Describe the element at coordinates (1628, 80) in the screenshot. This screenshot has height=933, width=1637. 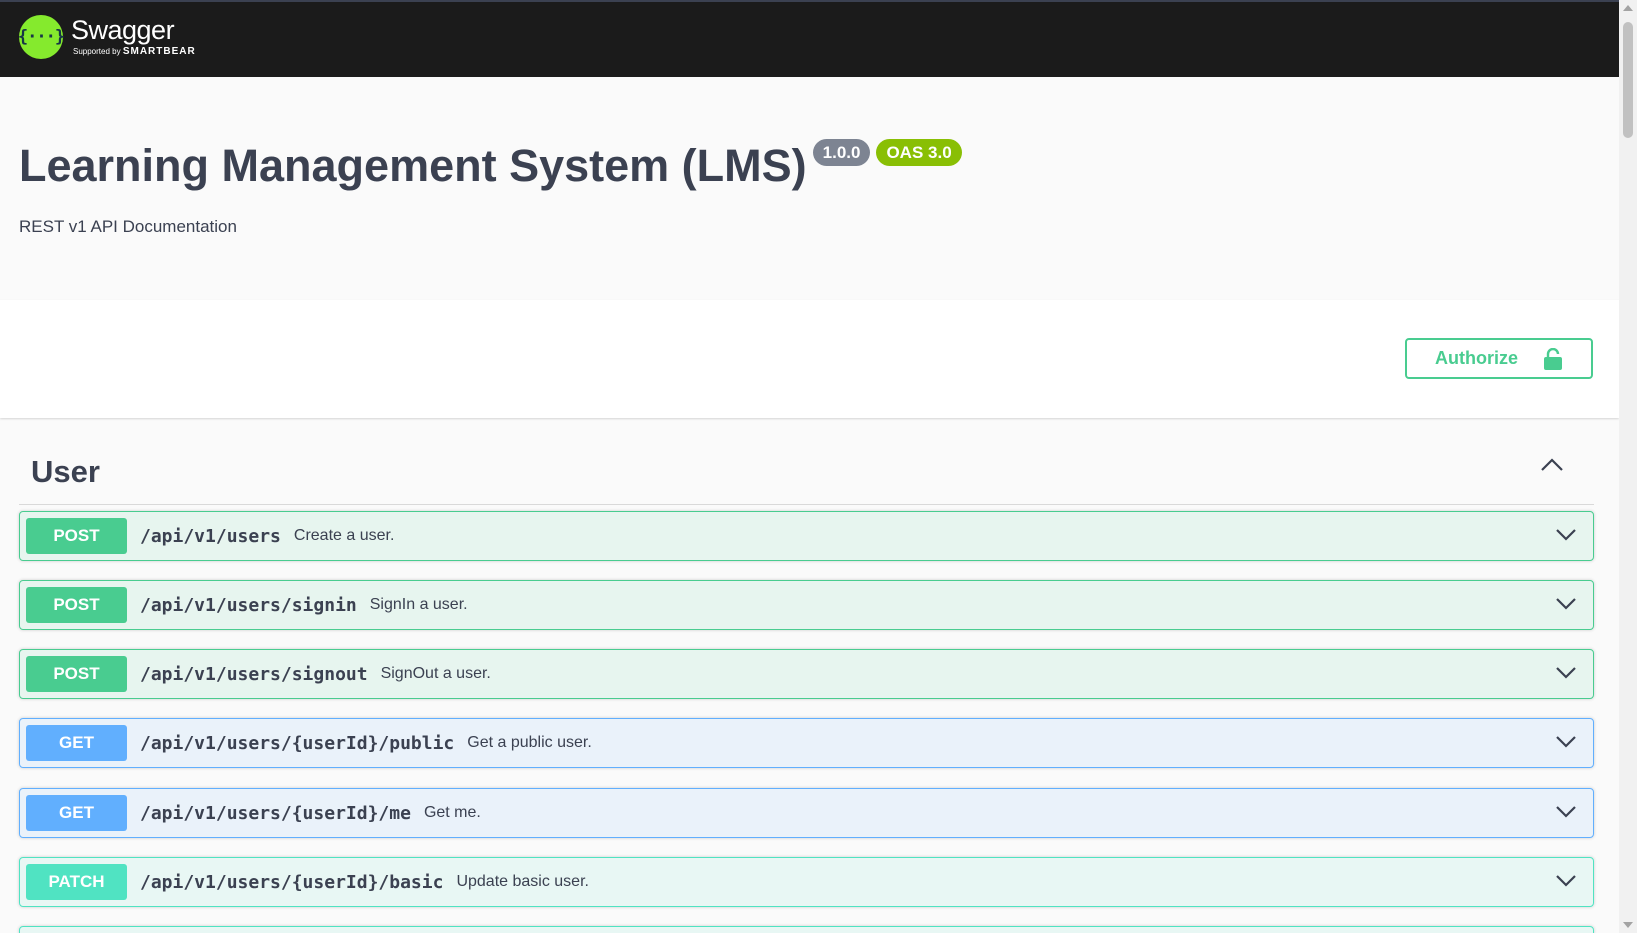
I see `scrollbar-thumb` at that location.